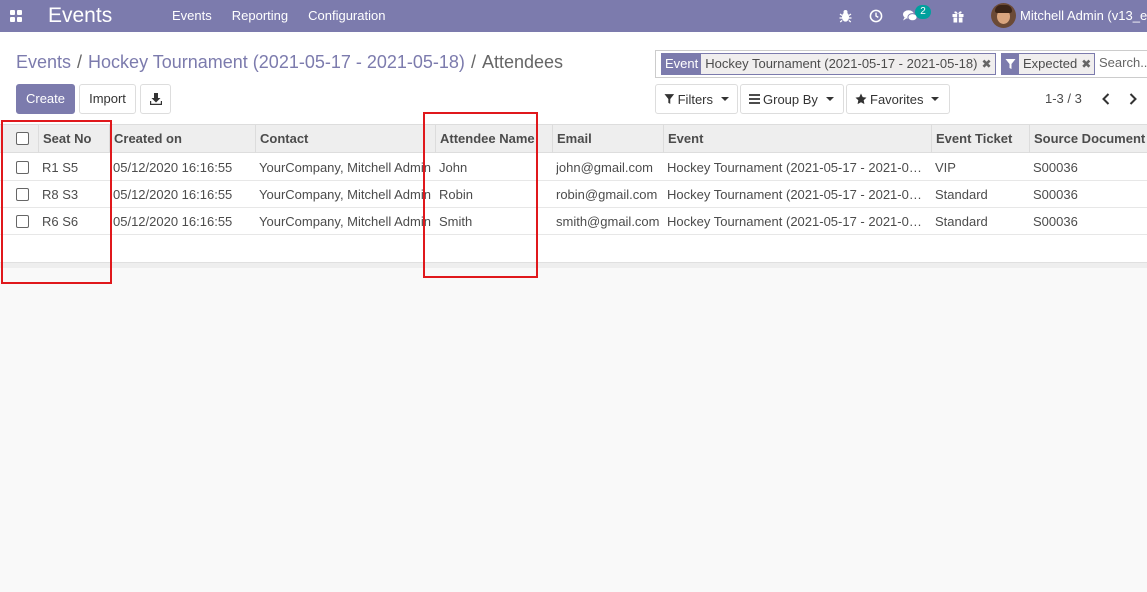 Image resolution: width=1147 pixels, height=592 pixels. I want to click on column-header-source-document: Source Document, so click(1088, 139).